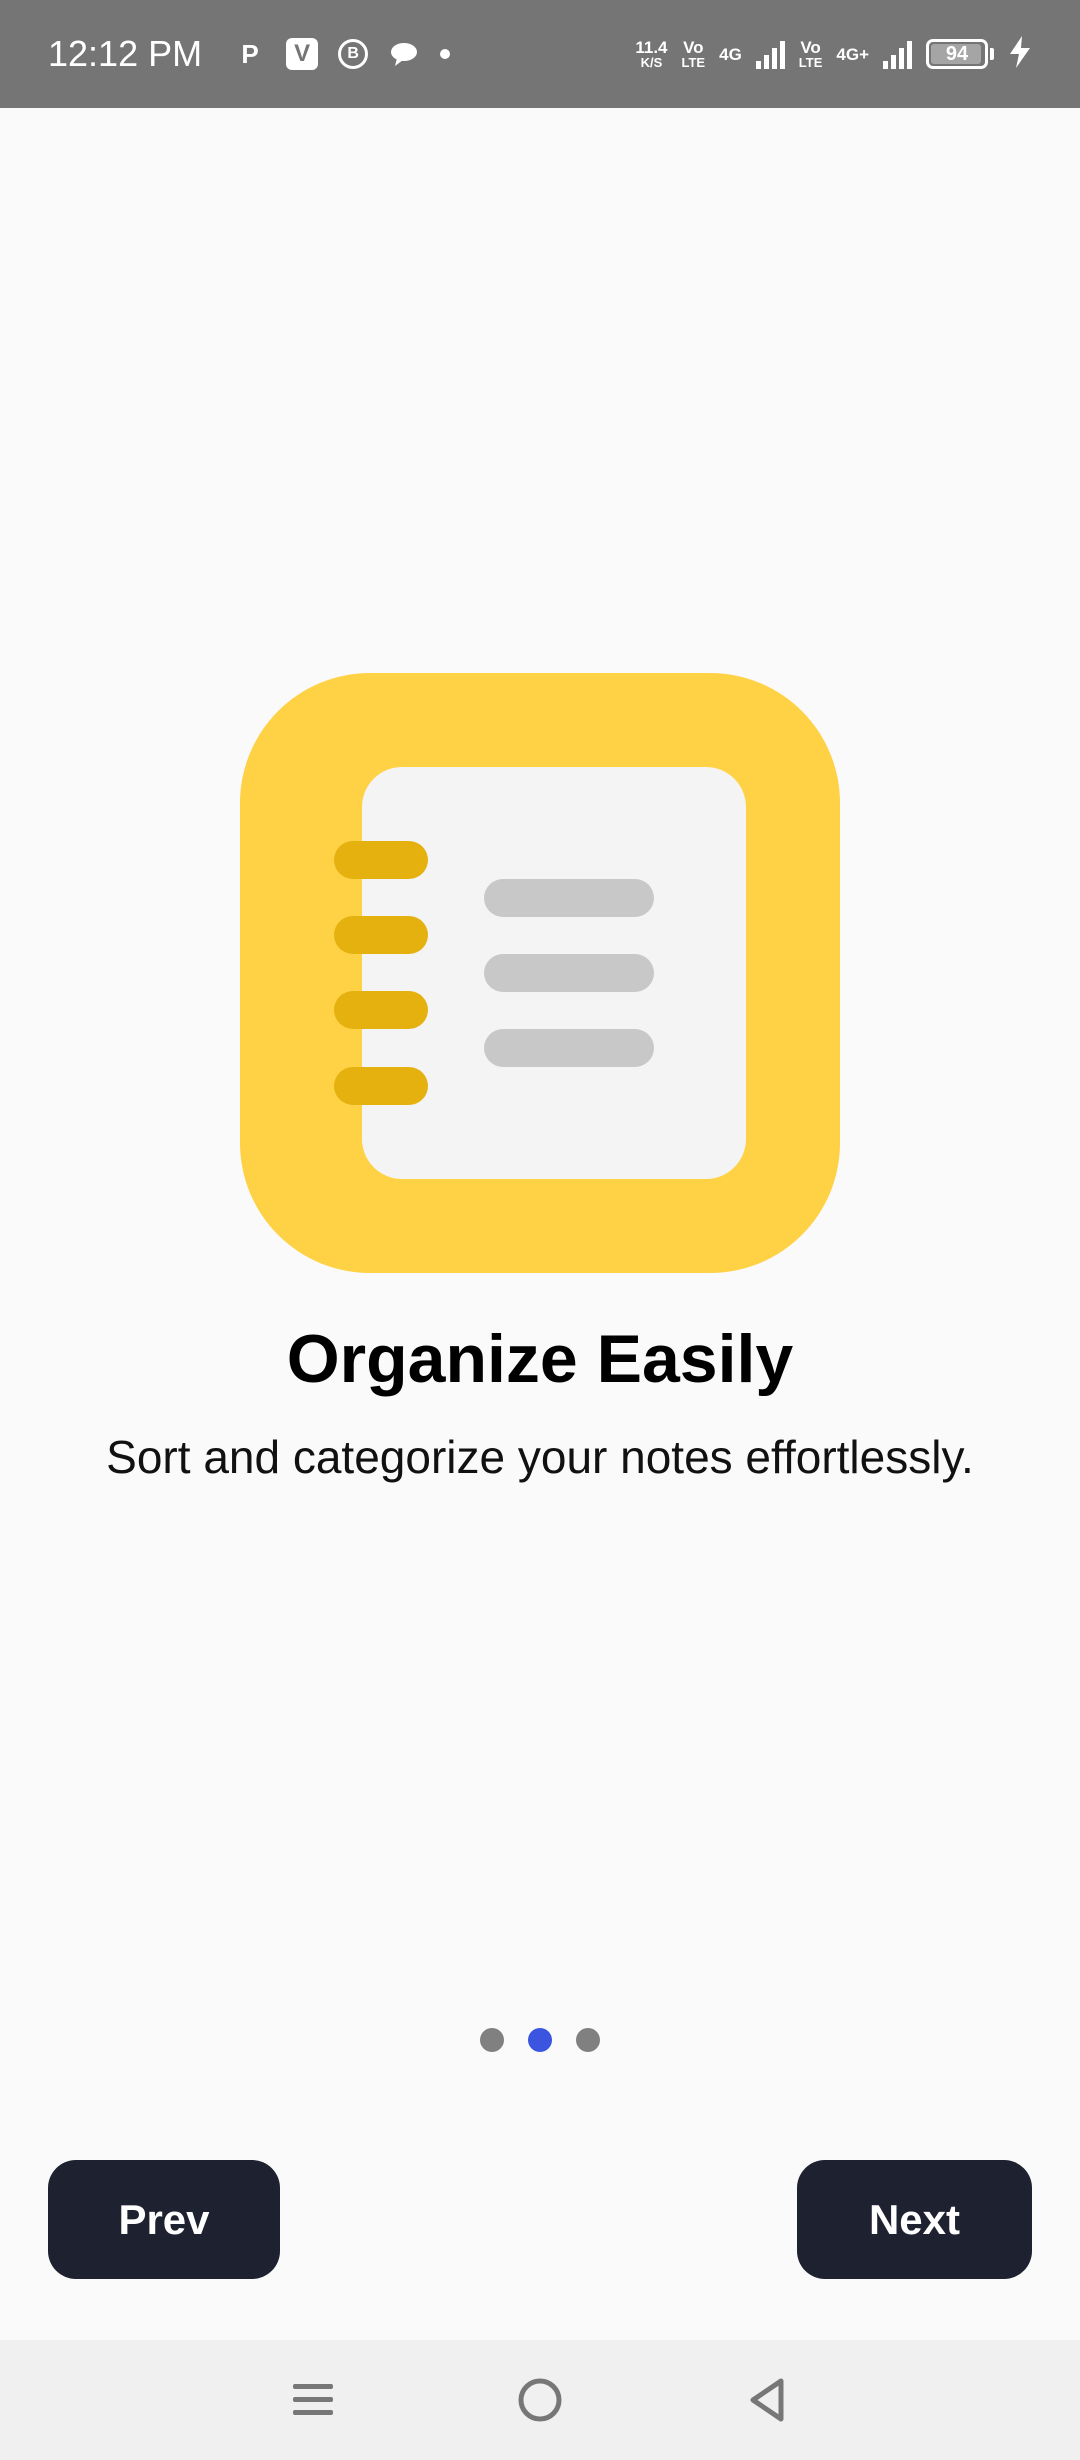  I want to click on page-indicator, so click(540, 2040).